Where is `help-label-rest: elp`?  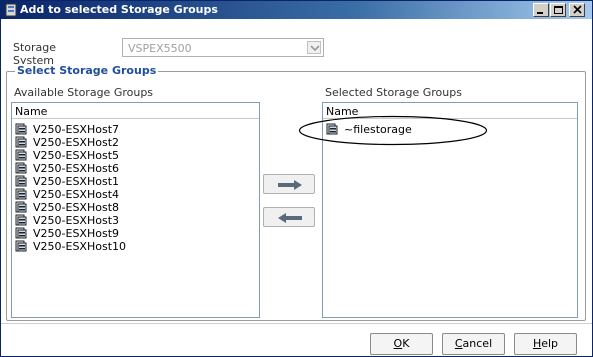
help-label-rest: elp is located at coordinates (550, 343).